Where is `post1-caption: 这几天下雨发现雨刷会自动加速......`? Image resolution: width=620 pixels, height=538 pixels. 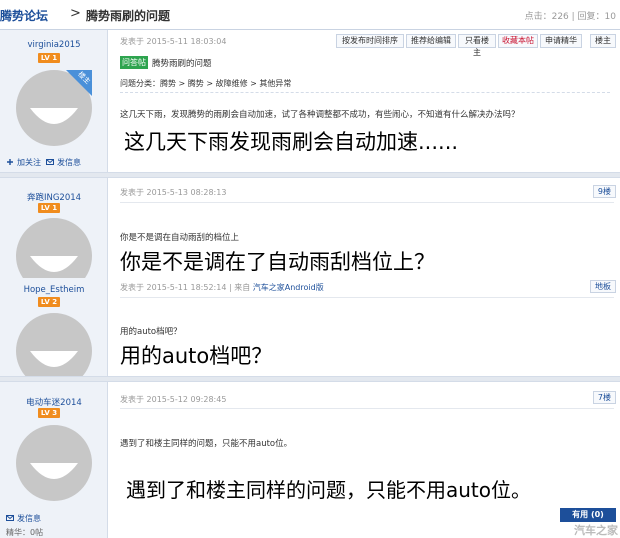 post1-caption: 这几天下雨发现雨刷会自动加速...... is located at coordinates (291, 142).